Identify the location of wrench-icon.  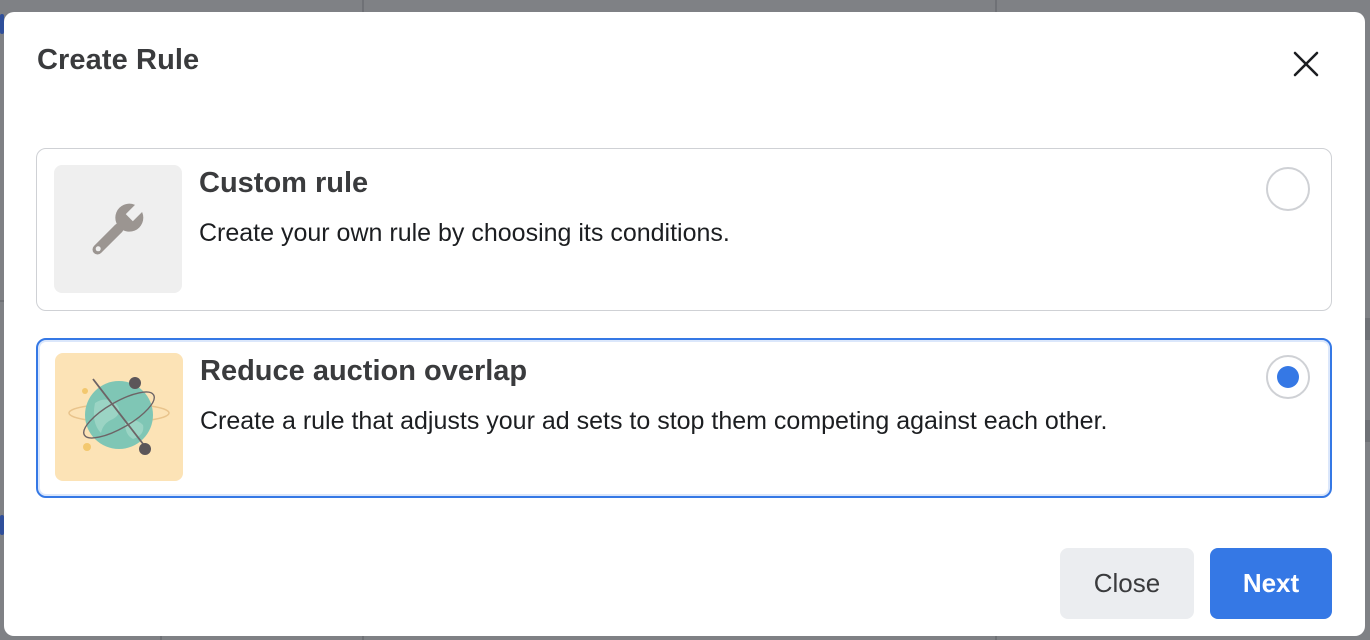
(118, 229).